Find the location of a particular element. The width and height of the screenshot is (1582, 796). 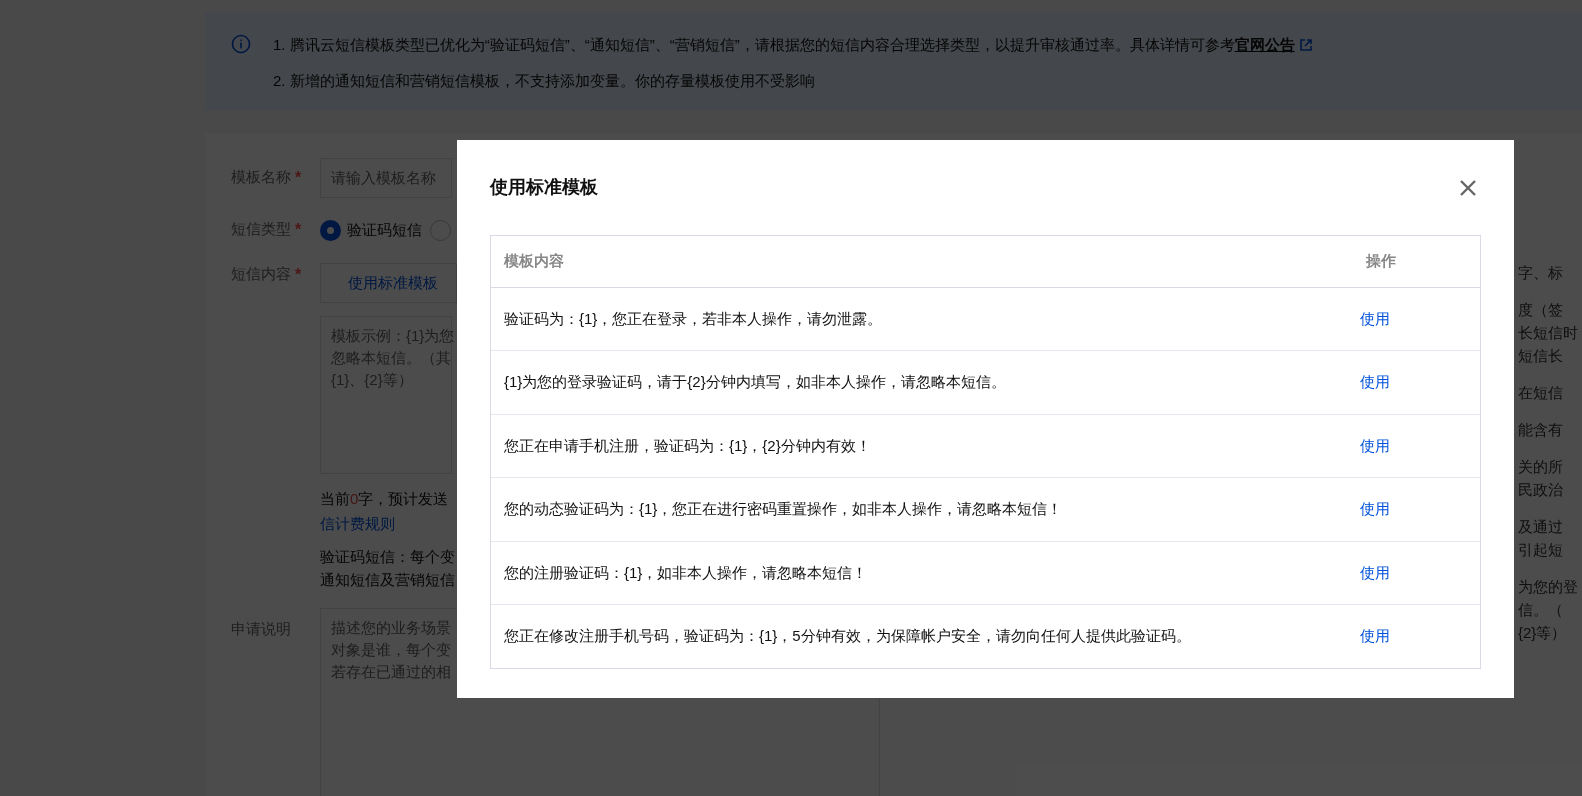

table-cell-text: 您的注册验证码：{1}，如非本人操作，请忽略本短信！ is located at coordinates (686, 572).